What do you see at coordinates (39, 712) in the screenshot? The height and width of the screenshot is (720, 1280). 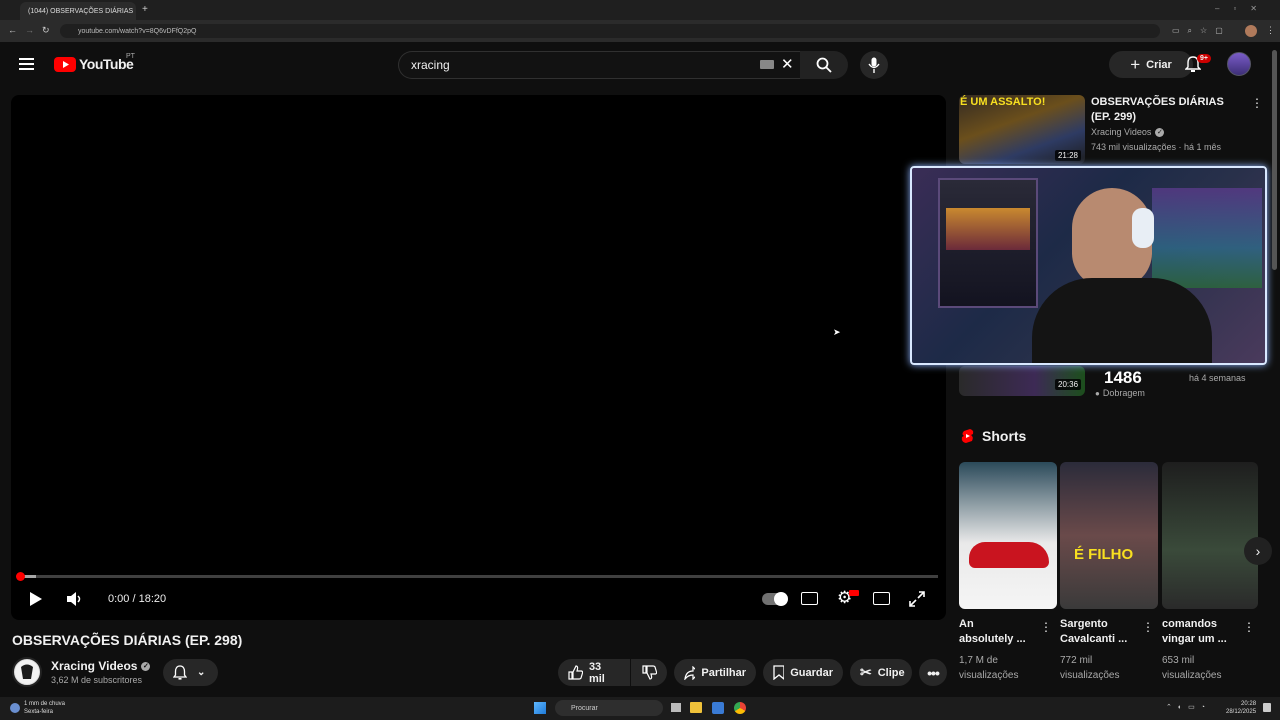 I see `weather-line: Sexta-feira` at bounding box center [39, 712].